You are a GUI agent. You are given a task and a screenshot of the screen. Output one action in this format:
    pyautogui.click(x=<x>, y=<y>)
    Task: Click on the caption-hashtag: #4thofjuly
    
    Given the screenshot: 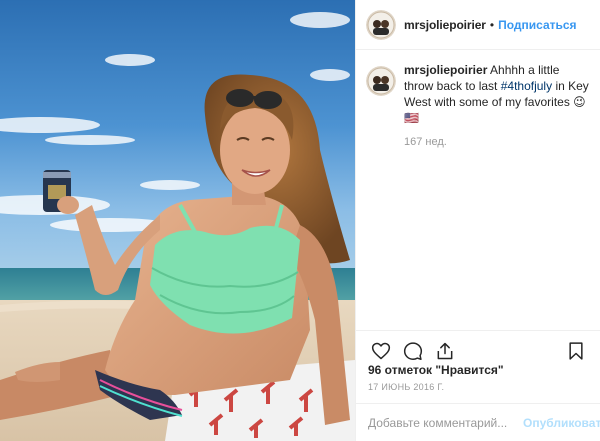 What is the action you would take?
    pyautogui.click(x=526, y=86)
    